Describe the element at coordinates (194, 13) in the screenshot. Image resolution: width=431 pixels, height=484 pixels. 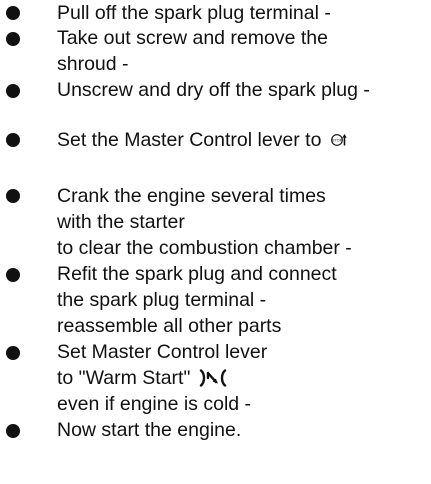
I see `step-text: Pull off the spark plug terminal -` at that location.